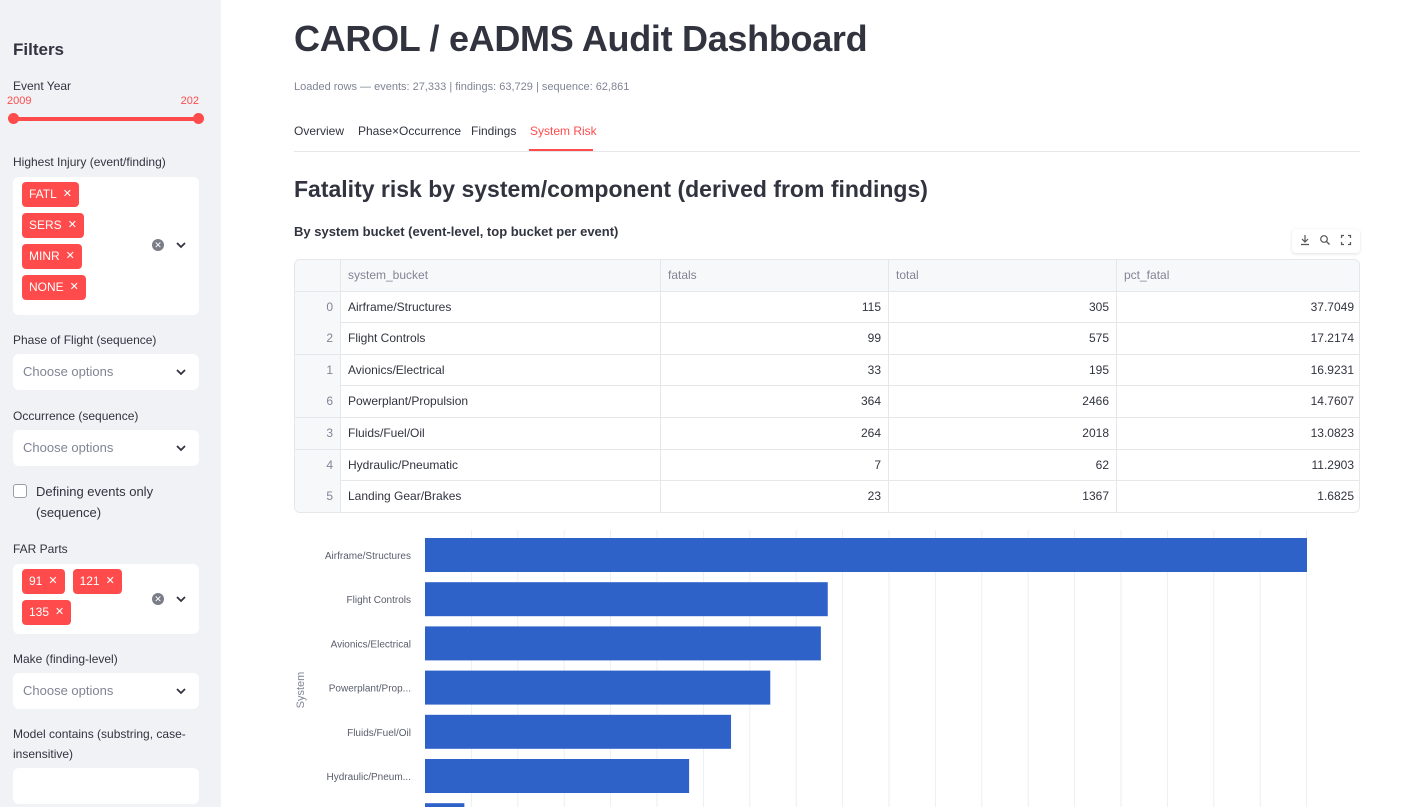 The width and height of the screenshot is (1421, 807). I want to click on search-icon, so click(1326, 241).